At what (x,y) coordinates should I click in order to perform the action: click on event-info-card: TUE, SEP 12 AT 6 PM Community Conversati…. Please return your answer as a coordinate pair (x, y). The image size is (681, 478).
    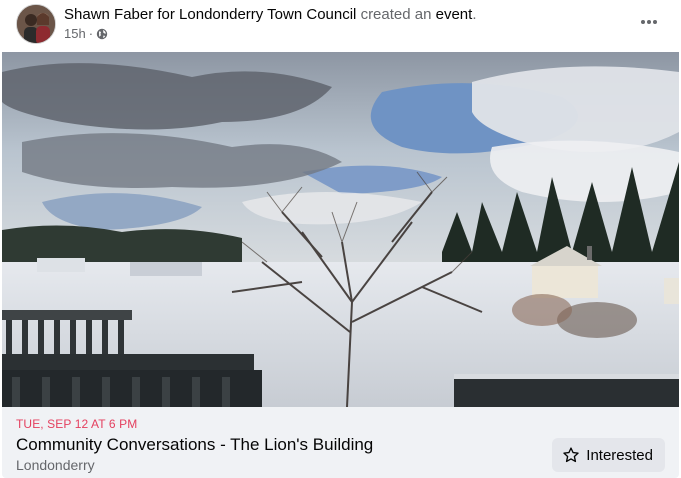
    Looking at the image, I should click on (340, 442).